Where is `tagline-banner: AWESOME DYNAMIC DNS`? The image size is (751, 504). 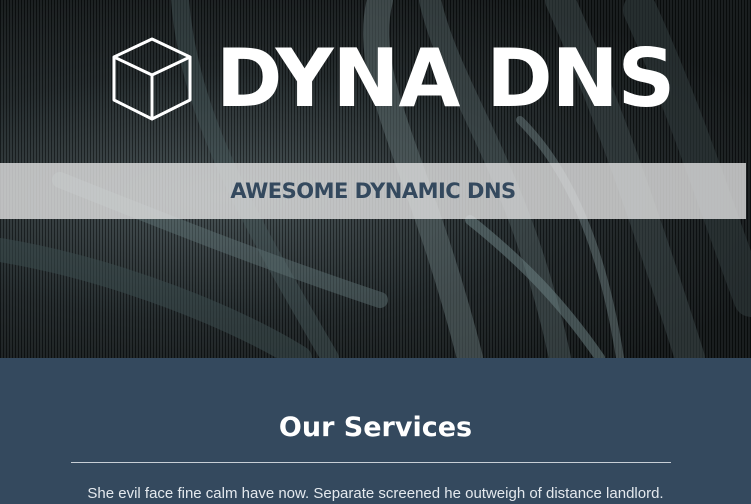
tagline-banner: AWESOME DYNAMIC DNS is located at coordinates (373, 191).